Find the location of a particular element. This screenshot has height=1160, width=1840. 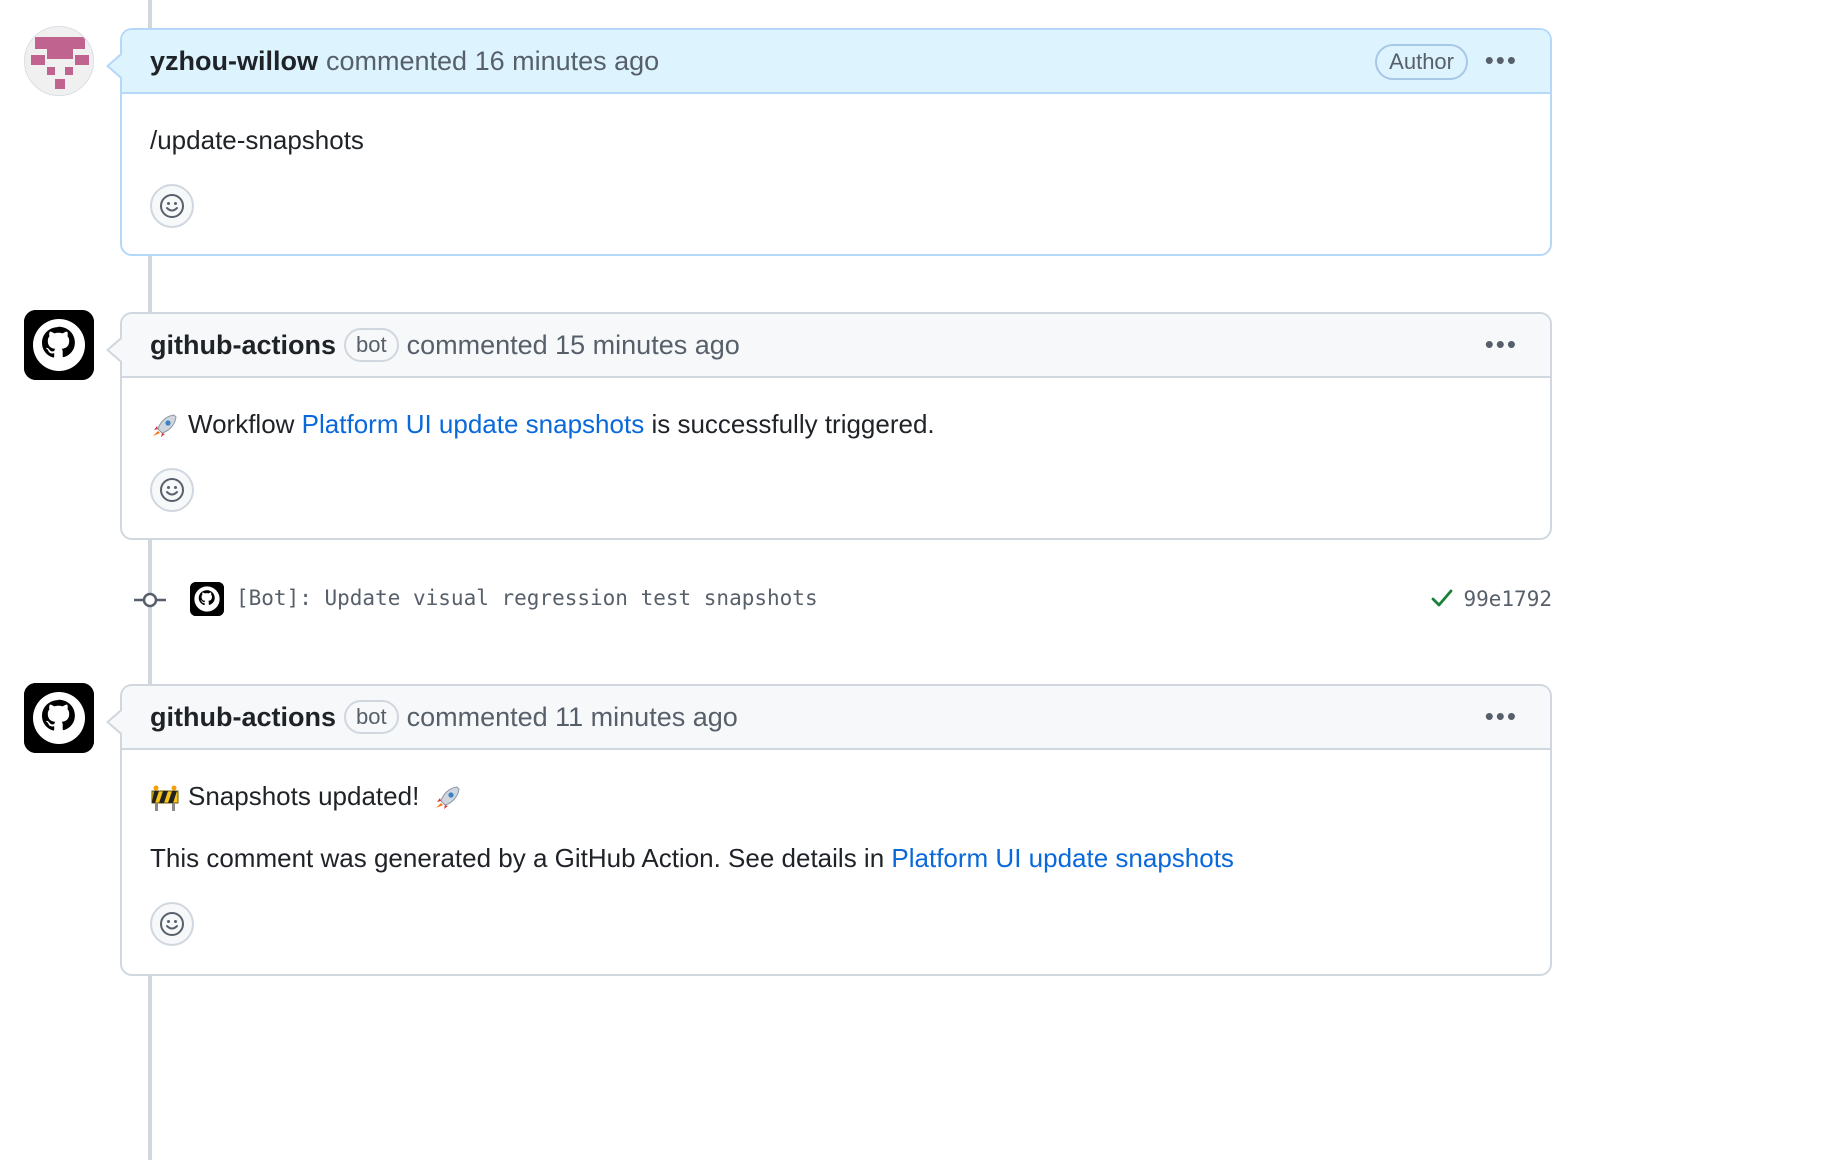

comment-body: /update-snapshots is located at coordinates (836, 174).